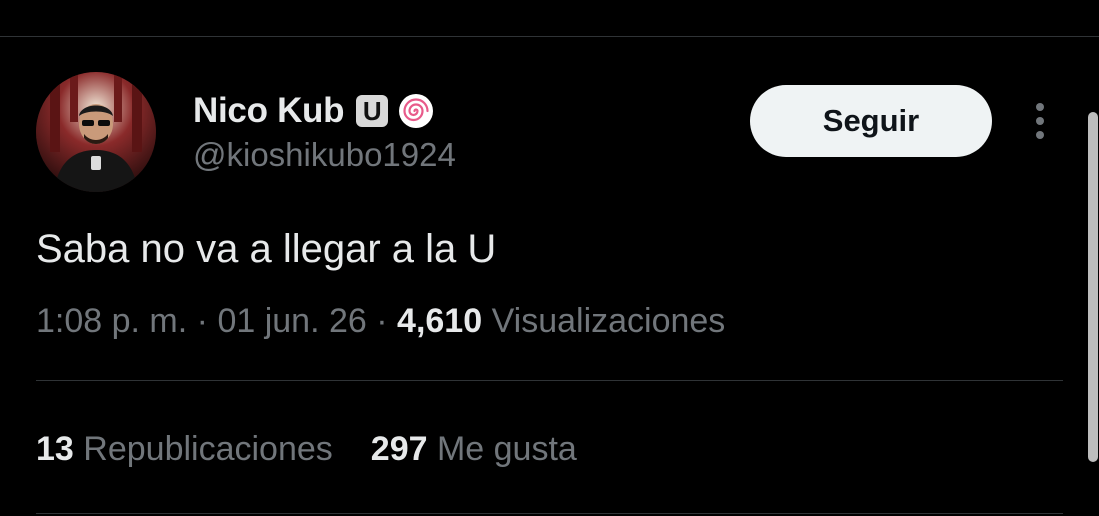 The height and width of the screenshot is (516, 1099). Describe the element at coordinates (324, 155) in the screenshot. I see `author-handle: @kioshikubo1924` at that location.